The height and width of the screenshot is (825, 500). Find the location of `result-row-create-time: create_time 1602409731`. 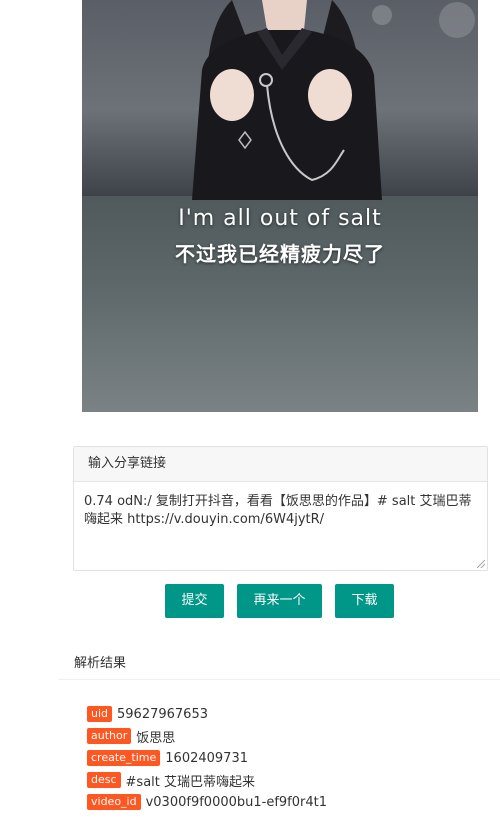

result-row-create-time: create_time 1602409731 is located at coordinates (167, 758).